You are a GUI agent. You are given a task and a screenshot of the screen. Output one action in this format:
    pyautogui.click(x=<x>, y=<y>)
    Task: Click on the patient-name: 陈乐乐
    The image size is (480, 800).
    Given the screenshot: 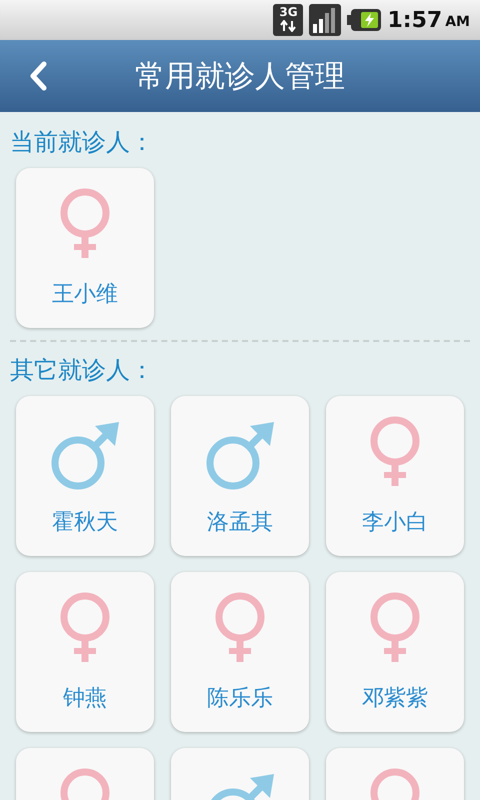 What is the action you would take?
    pyautogui.click(x=240, y=699)
    